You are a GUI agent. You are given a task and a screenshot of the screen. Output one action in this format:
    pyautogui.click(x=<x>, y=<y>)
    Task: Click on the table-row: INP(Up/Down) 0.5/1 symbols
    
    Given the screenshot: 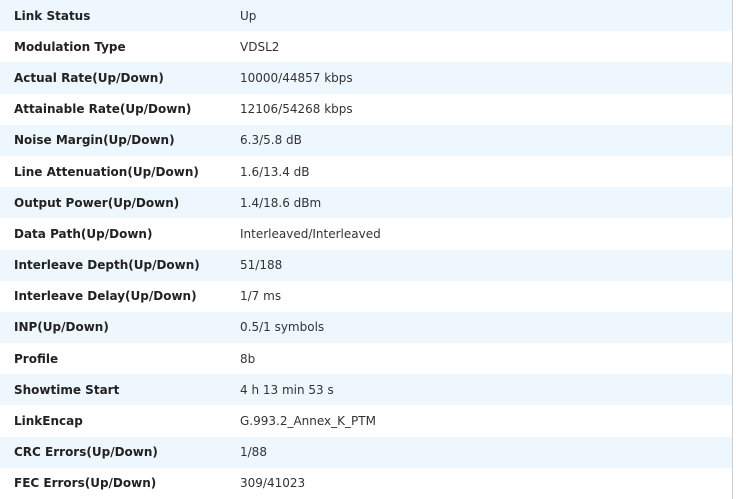 What is the action you would take?
    pyautogui.click(x=366, y=327)
    